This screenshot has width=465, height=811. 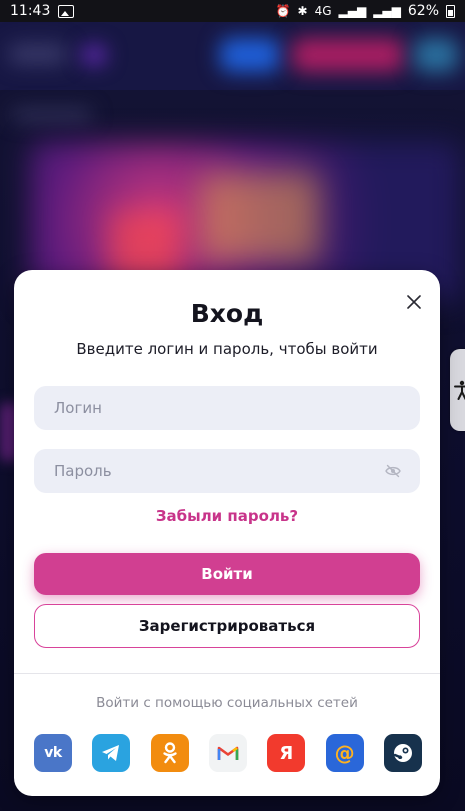 I want to click on register-button: Зарегистрироваться, so click(x=227, y=626).